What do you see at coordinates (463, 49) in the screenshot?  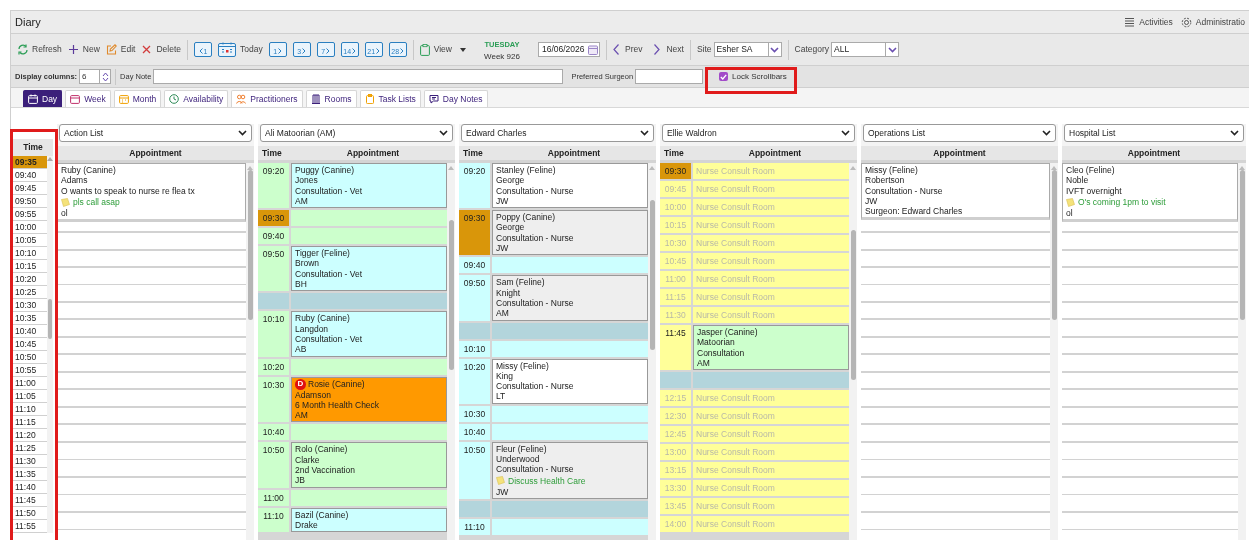 I see `caret-icon` at bounding box center [463, 49].